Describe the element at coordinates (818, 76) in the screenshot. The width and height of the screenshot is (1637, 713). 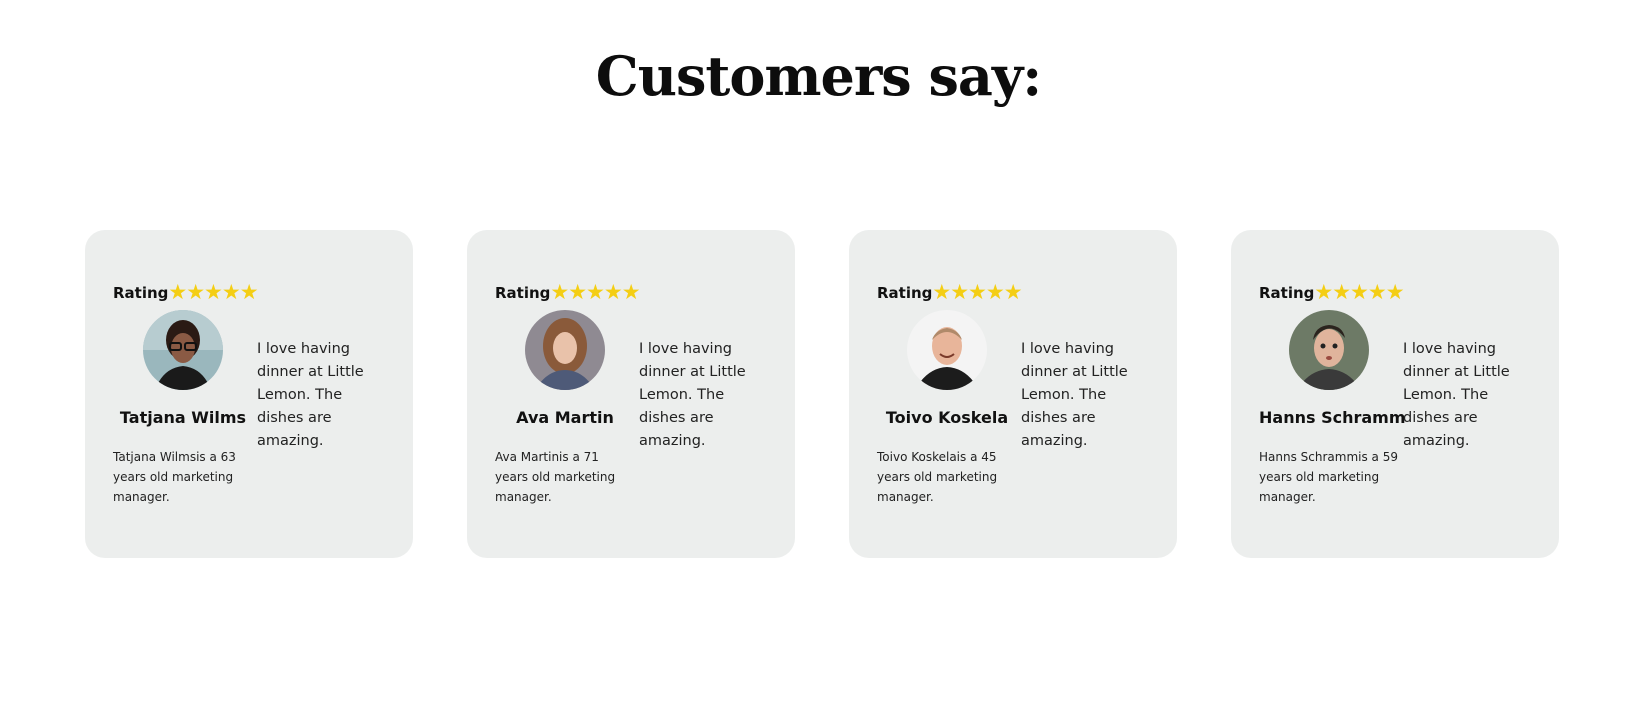
I see `section-title: Customers say:` at that location.